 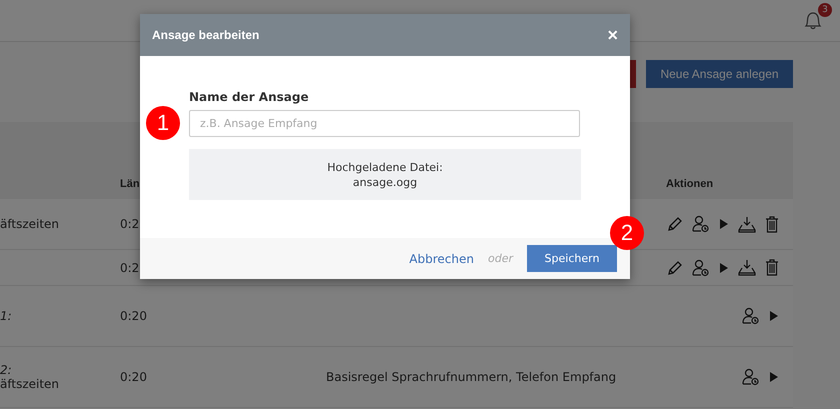 I want to click on save-button: Speichern, so click(x=572, y=258).